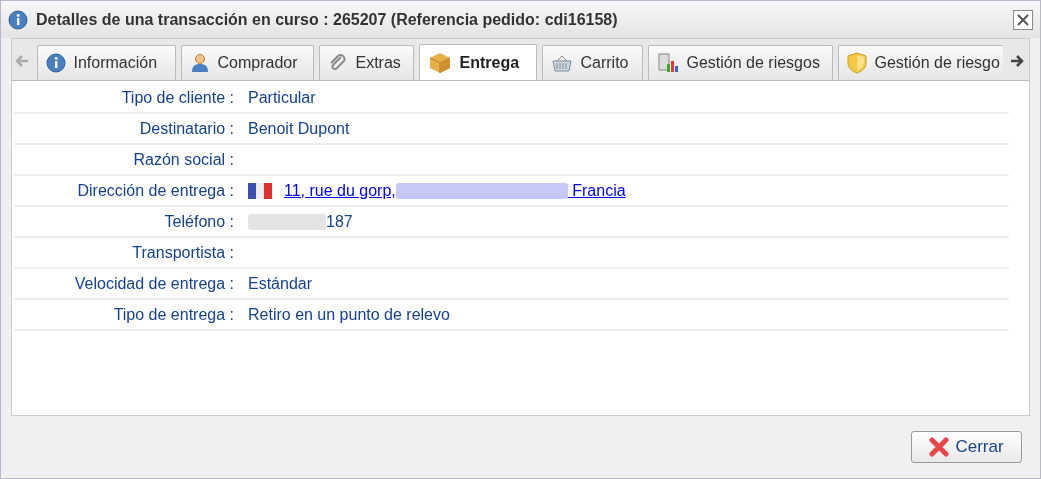  What do you see at coordinates (966, 447) in the screenshot?
I see `close-dialog-button: Cerrar` at bounding box center [966, 447].